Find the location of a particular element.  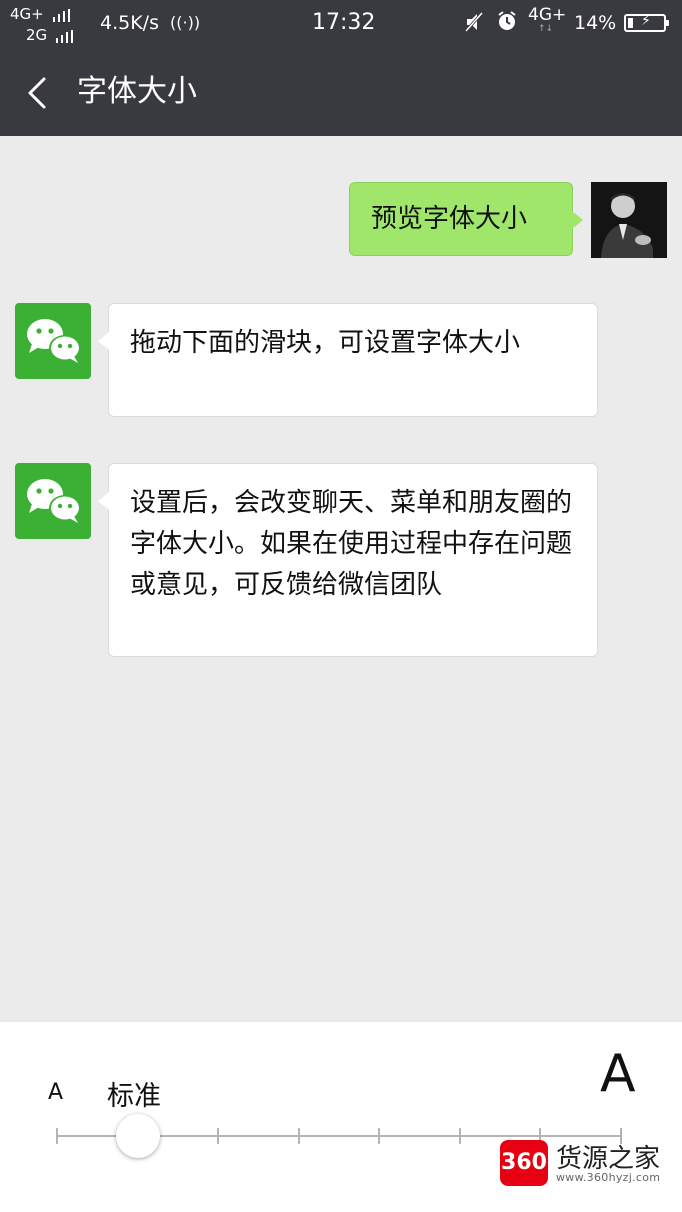

hotspot-icon: ((·)) is located at coordinates (185, 22).